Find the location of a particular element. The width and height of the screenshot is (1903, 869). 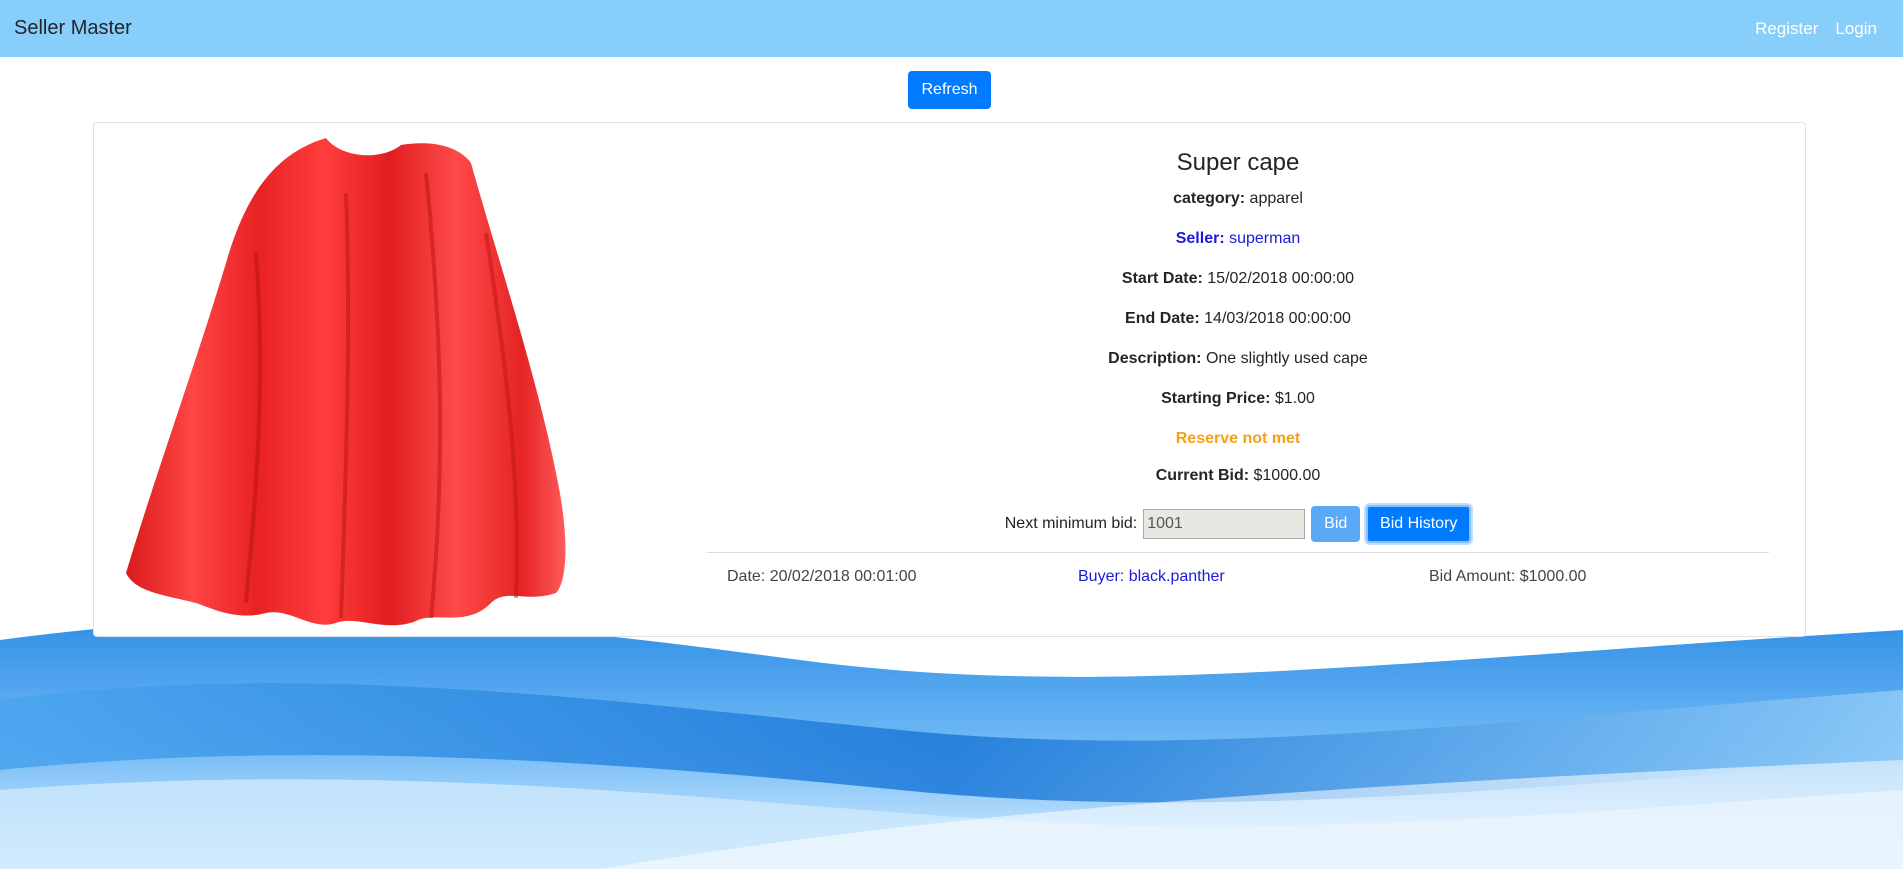

bid-history-button: Bid History is located at coordinates (1419, 524).